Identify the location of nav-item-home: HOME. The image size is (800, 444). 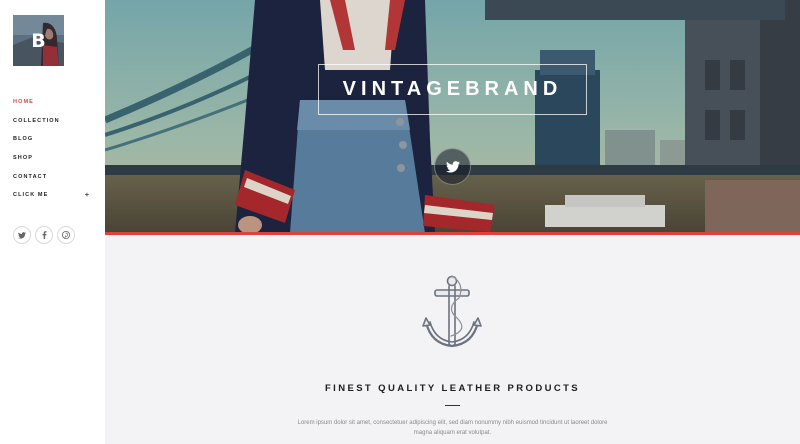
(51, 102).